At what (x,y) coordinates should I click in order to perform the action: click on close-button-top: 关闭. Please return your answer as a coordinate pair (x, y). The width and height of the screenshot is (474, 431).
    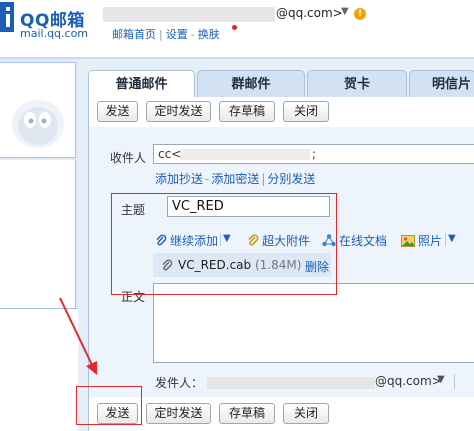
    Looking at the image, I should click on (306, 111).